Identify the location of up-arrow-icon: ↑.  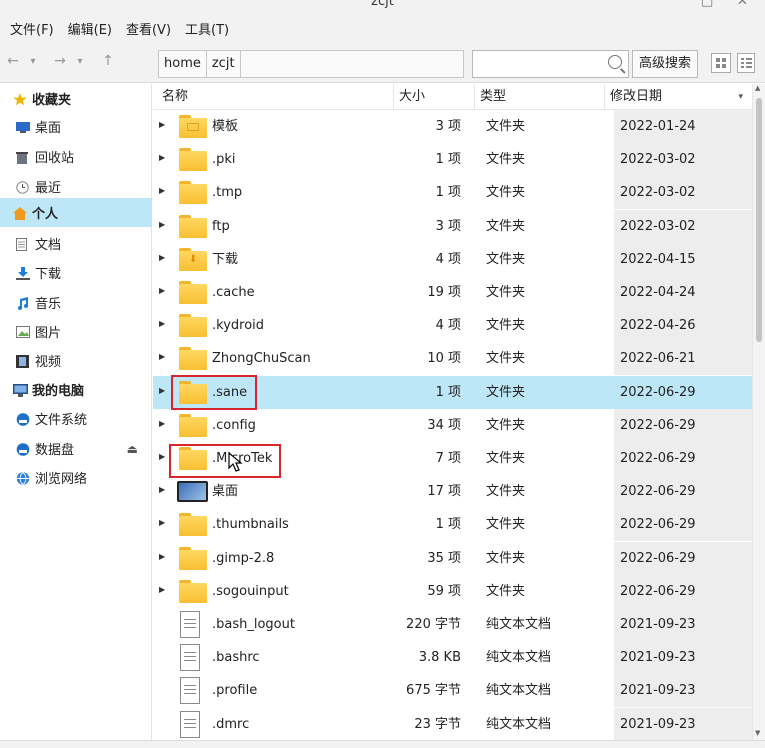
(108, 61).